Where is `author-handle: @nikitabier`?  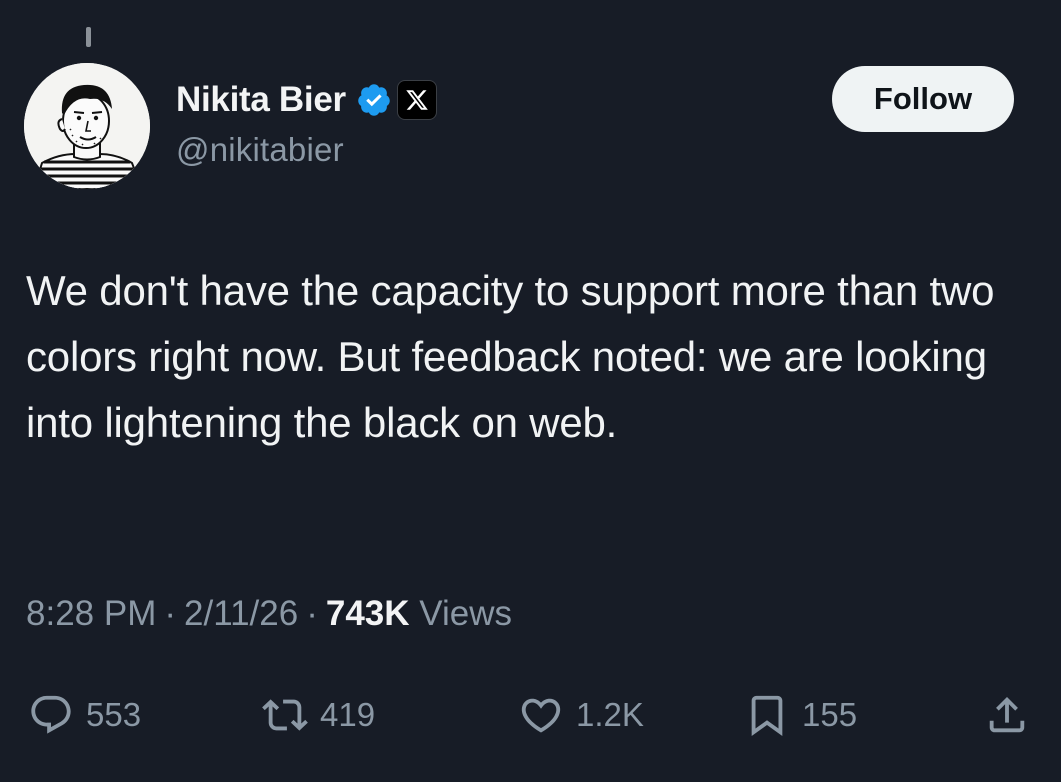 author-handle: @nikitabier is located at coordinates (260, 150).